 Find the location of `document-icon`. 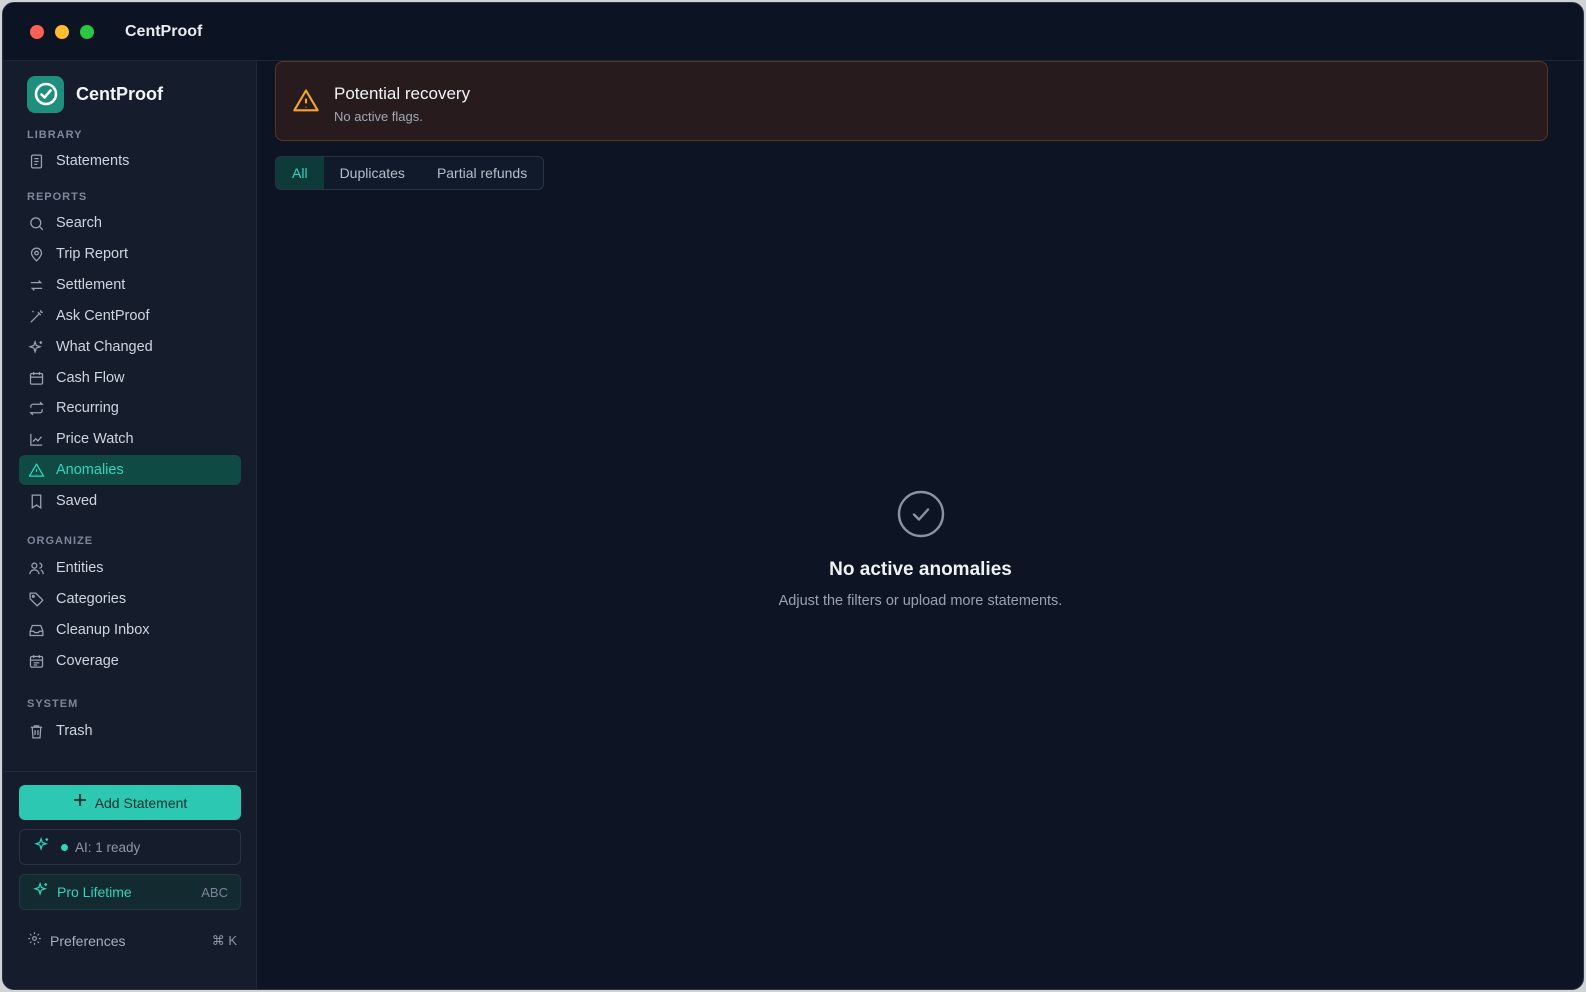

document-icon is located at coordinates (36, 161).